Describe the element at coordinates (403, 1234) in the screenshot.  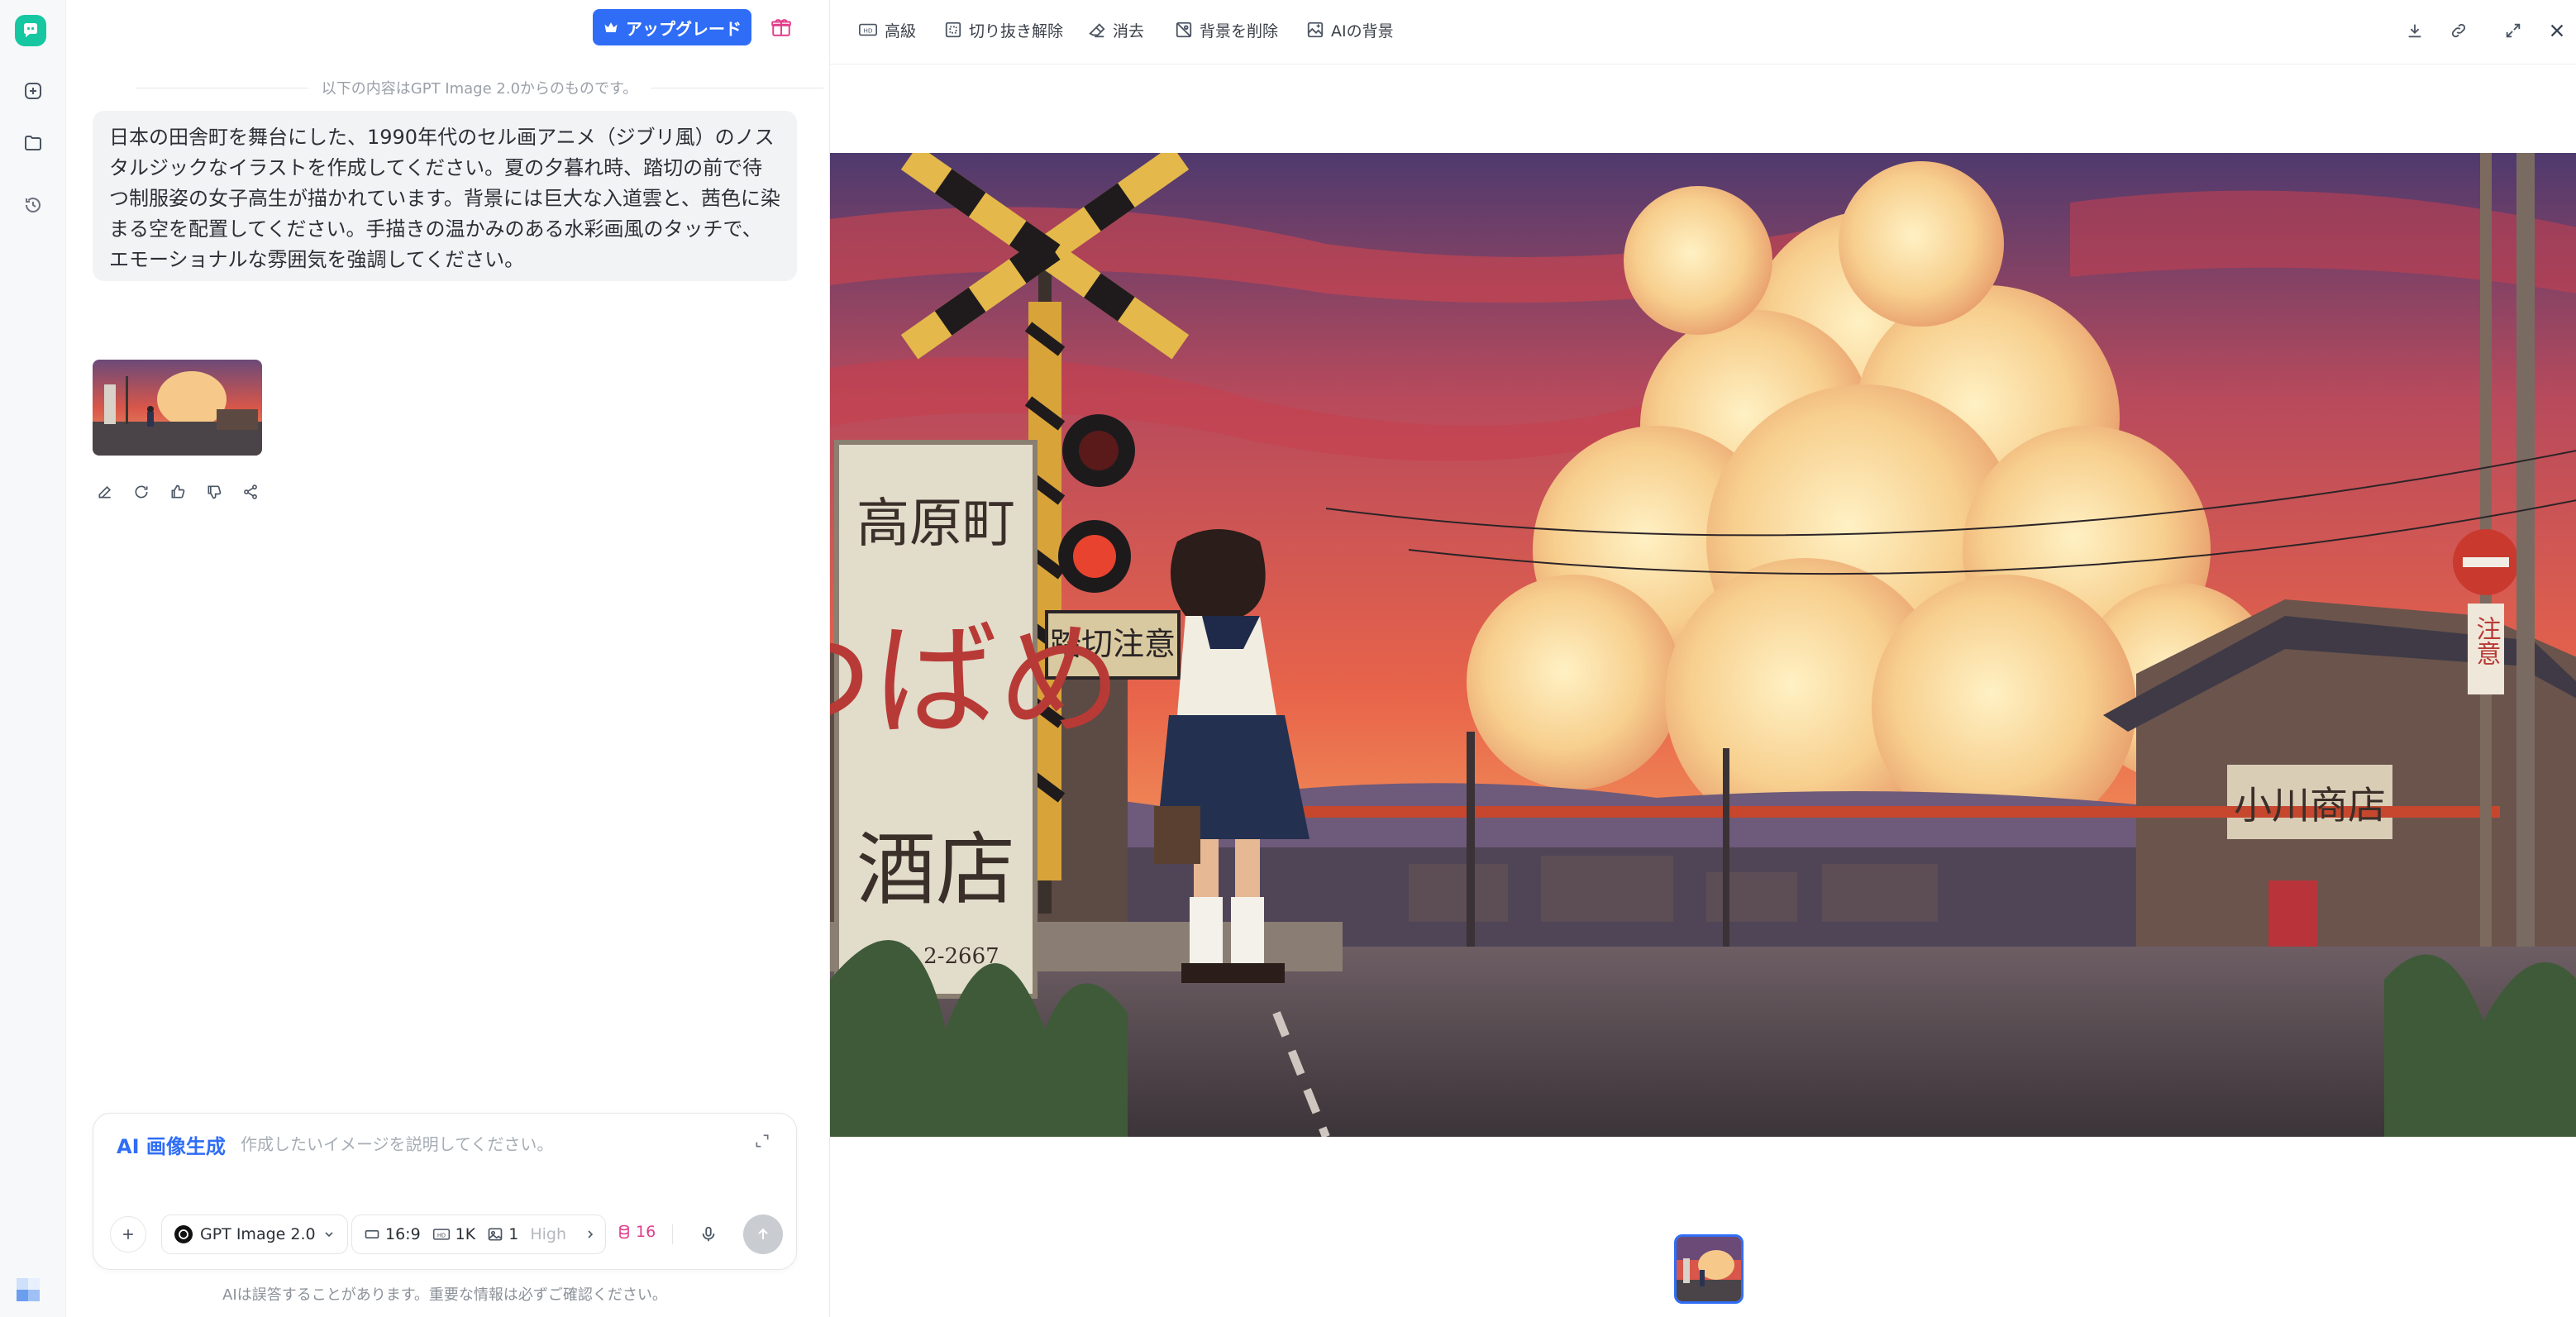
I see `aspect-ratio-value: 16:9` at that location.